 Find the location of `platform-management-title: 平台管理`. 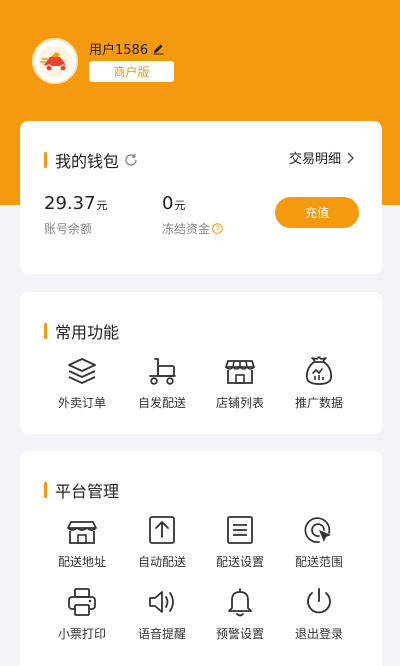

platform-management-title: 平台管理 is located at coordinates (87, 491).